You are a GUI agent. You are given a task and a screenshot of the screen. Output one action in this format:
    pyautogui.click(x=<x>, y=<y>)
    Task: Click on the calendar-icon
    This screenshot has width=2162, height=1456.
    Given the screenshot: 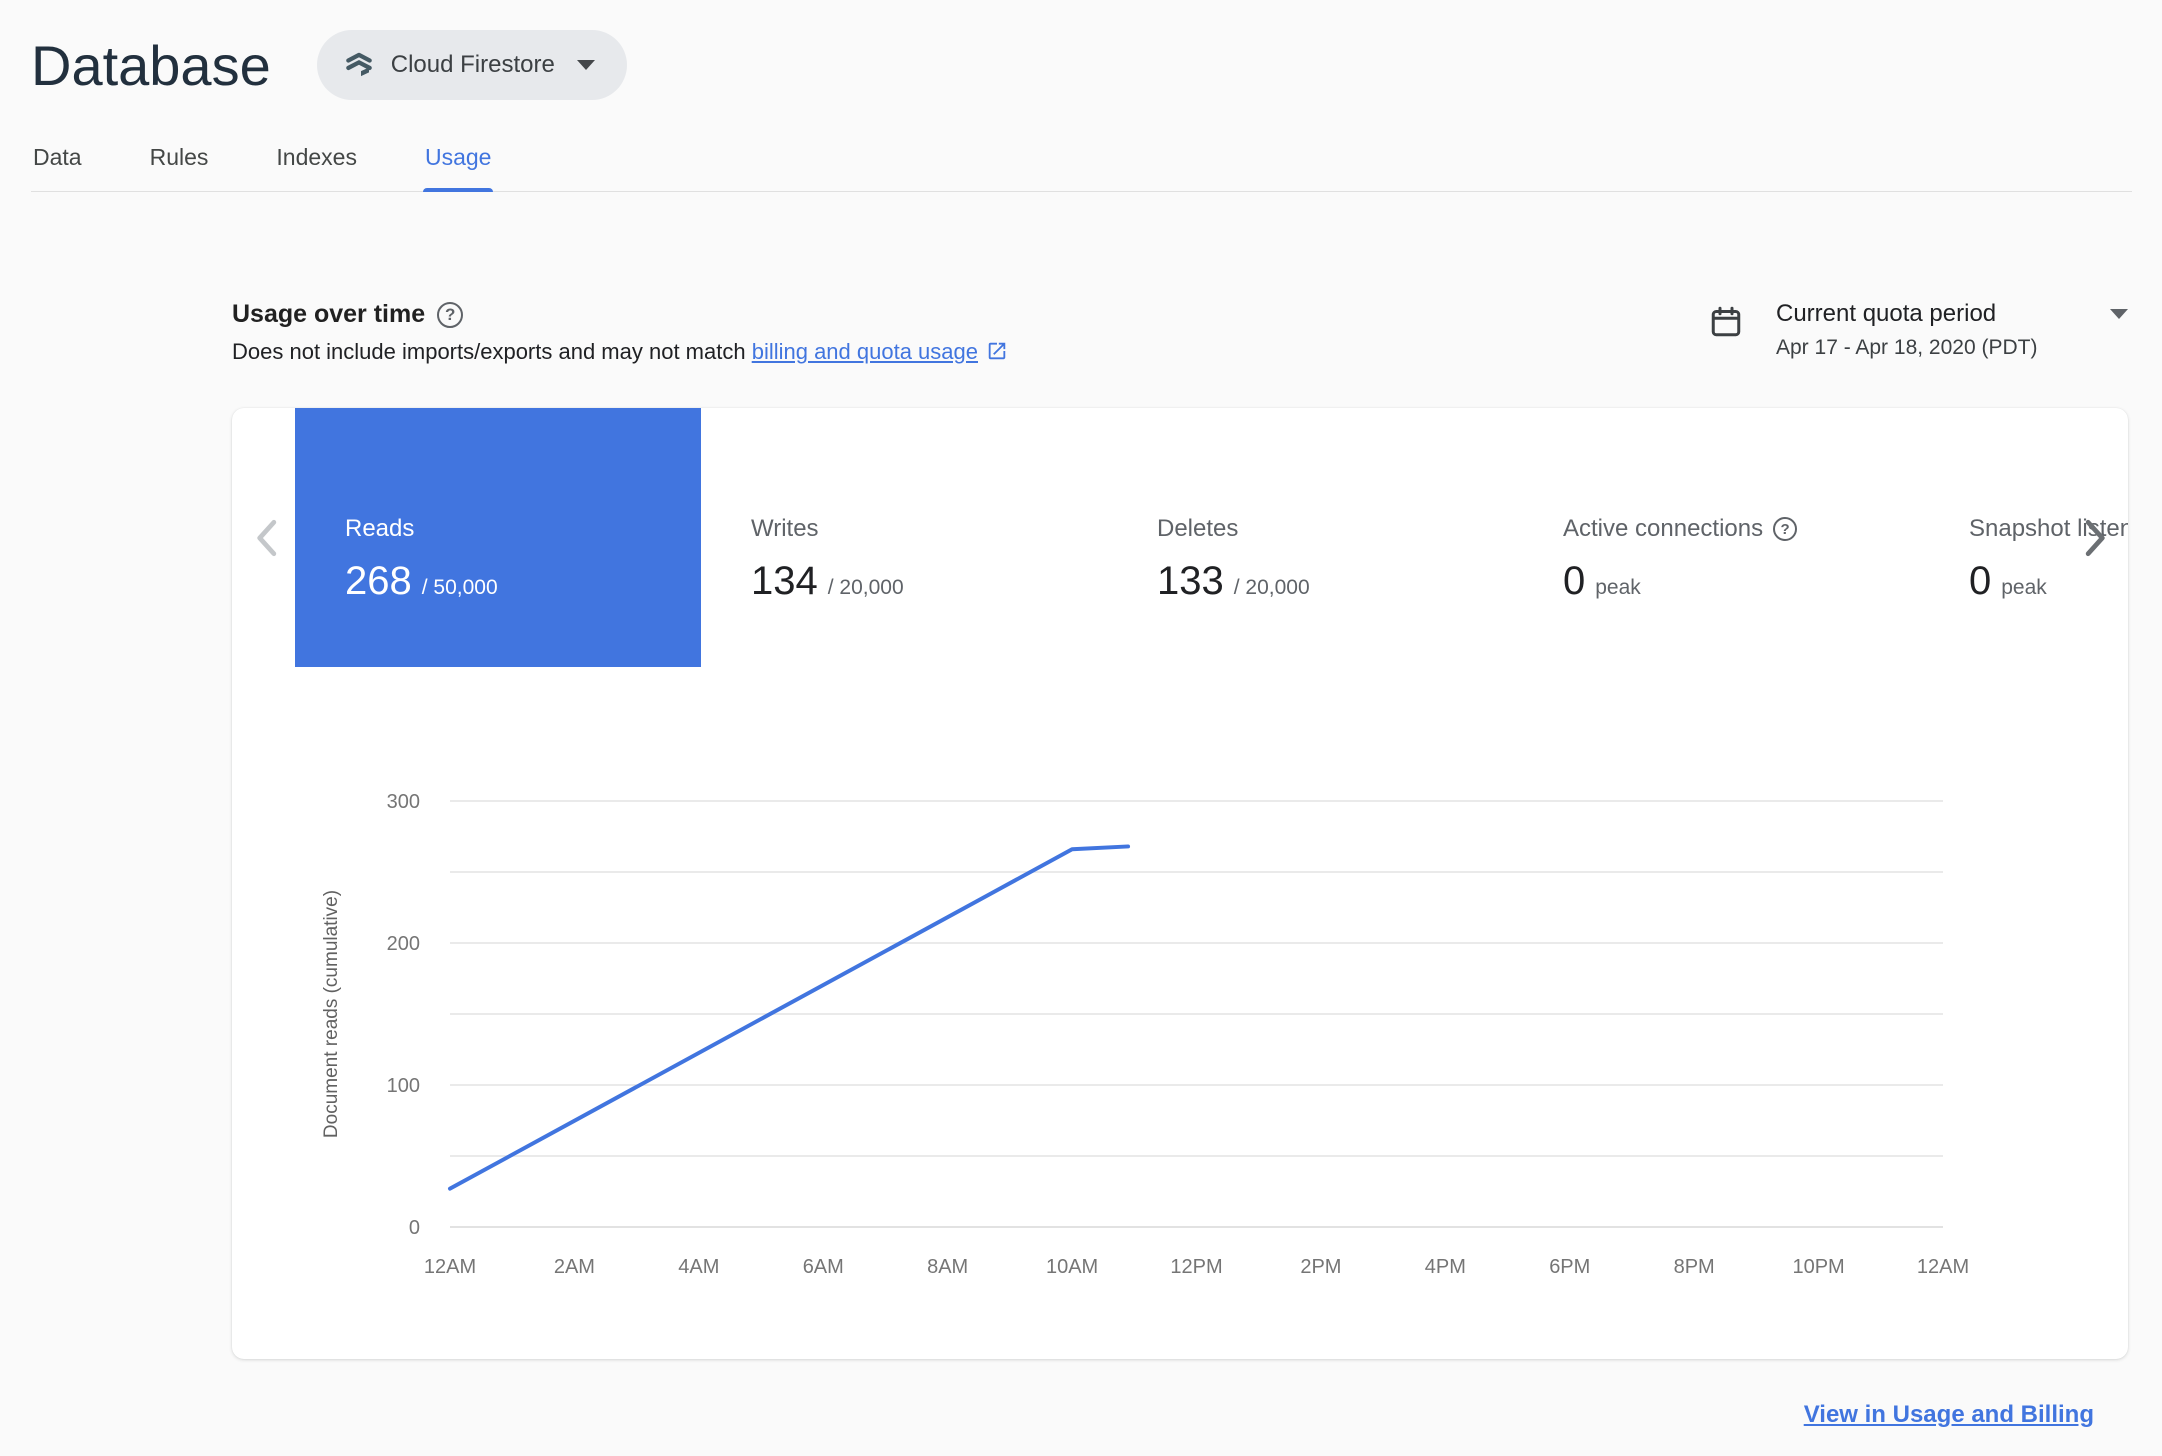 What is the action you would take?
    pyautogui.click(x=1726, y=322)
    